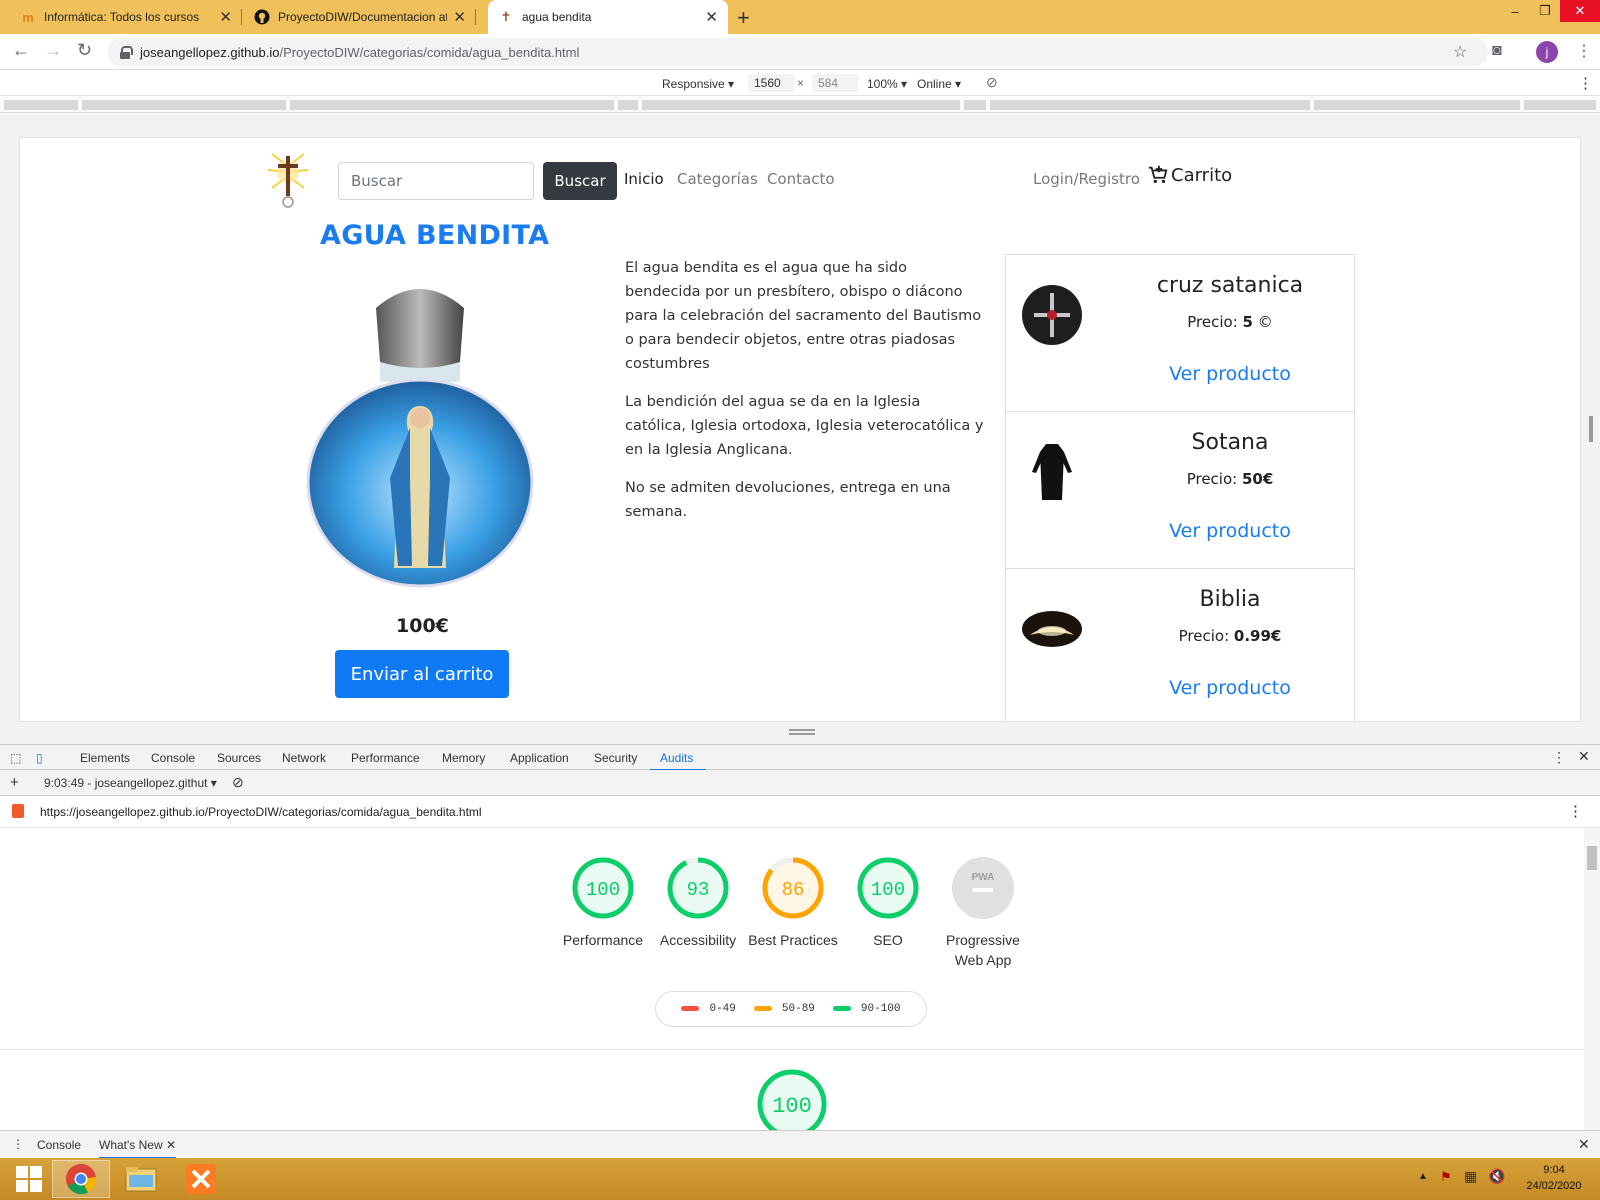 This screenshot has width=1600, height=1200. What do you see at coordinates (173, 758) in the screenshot?
I see `tab-console: Console` at bounding box center [173, 758].